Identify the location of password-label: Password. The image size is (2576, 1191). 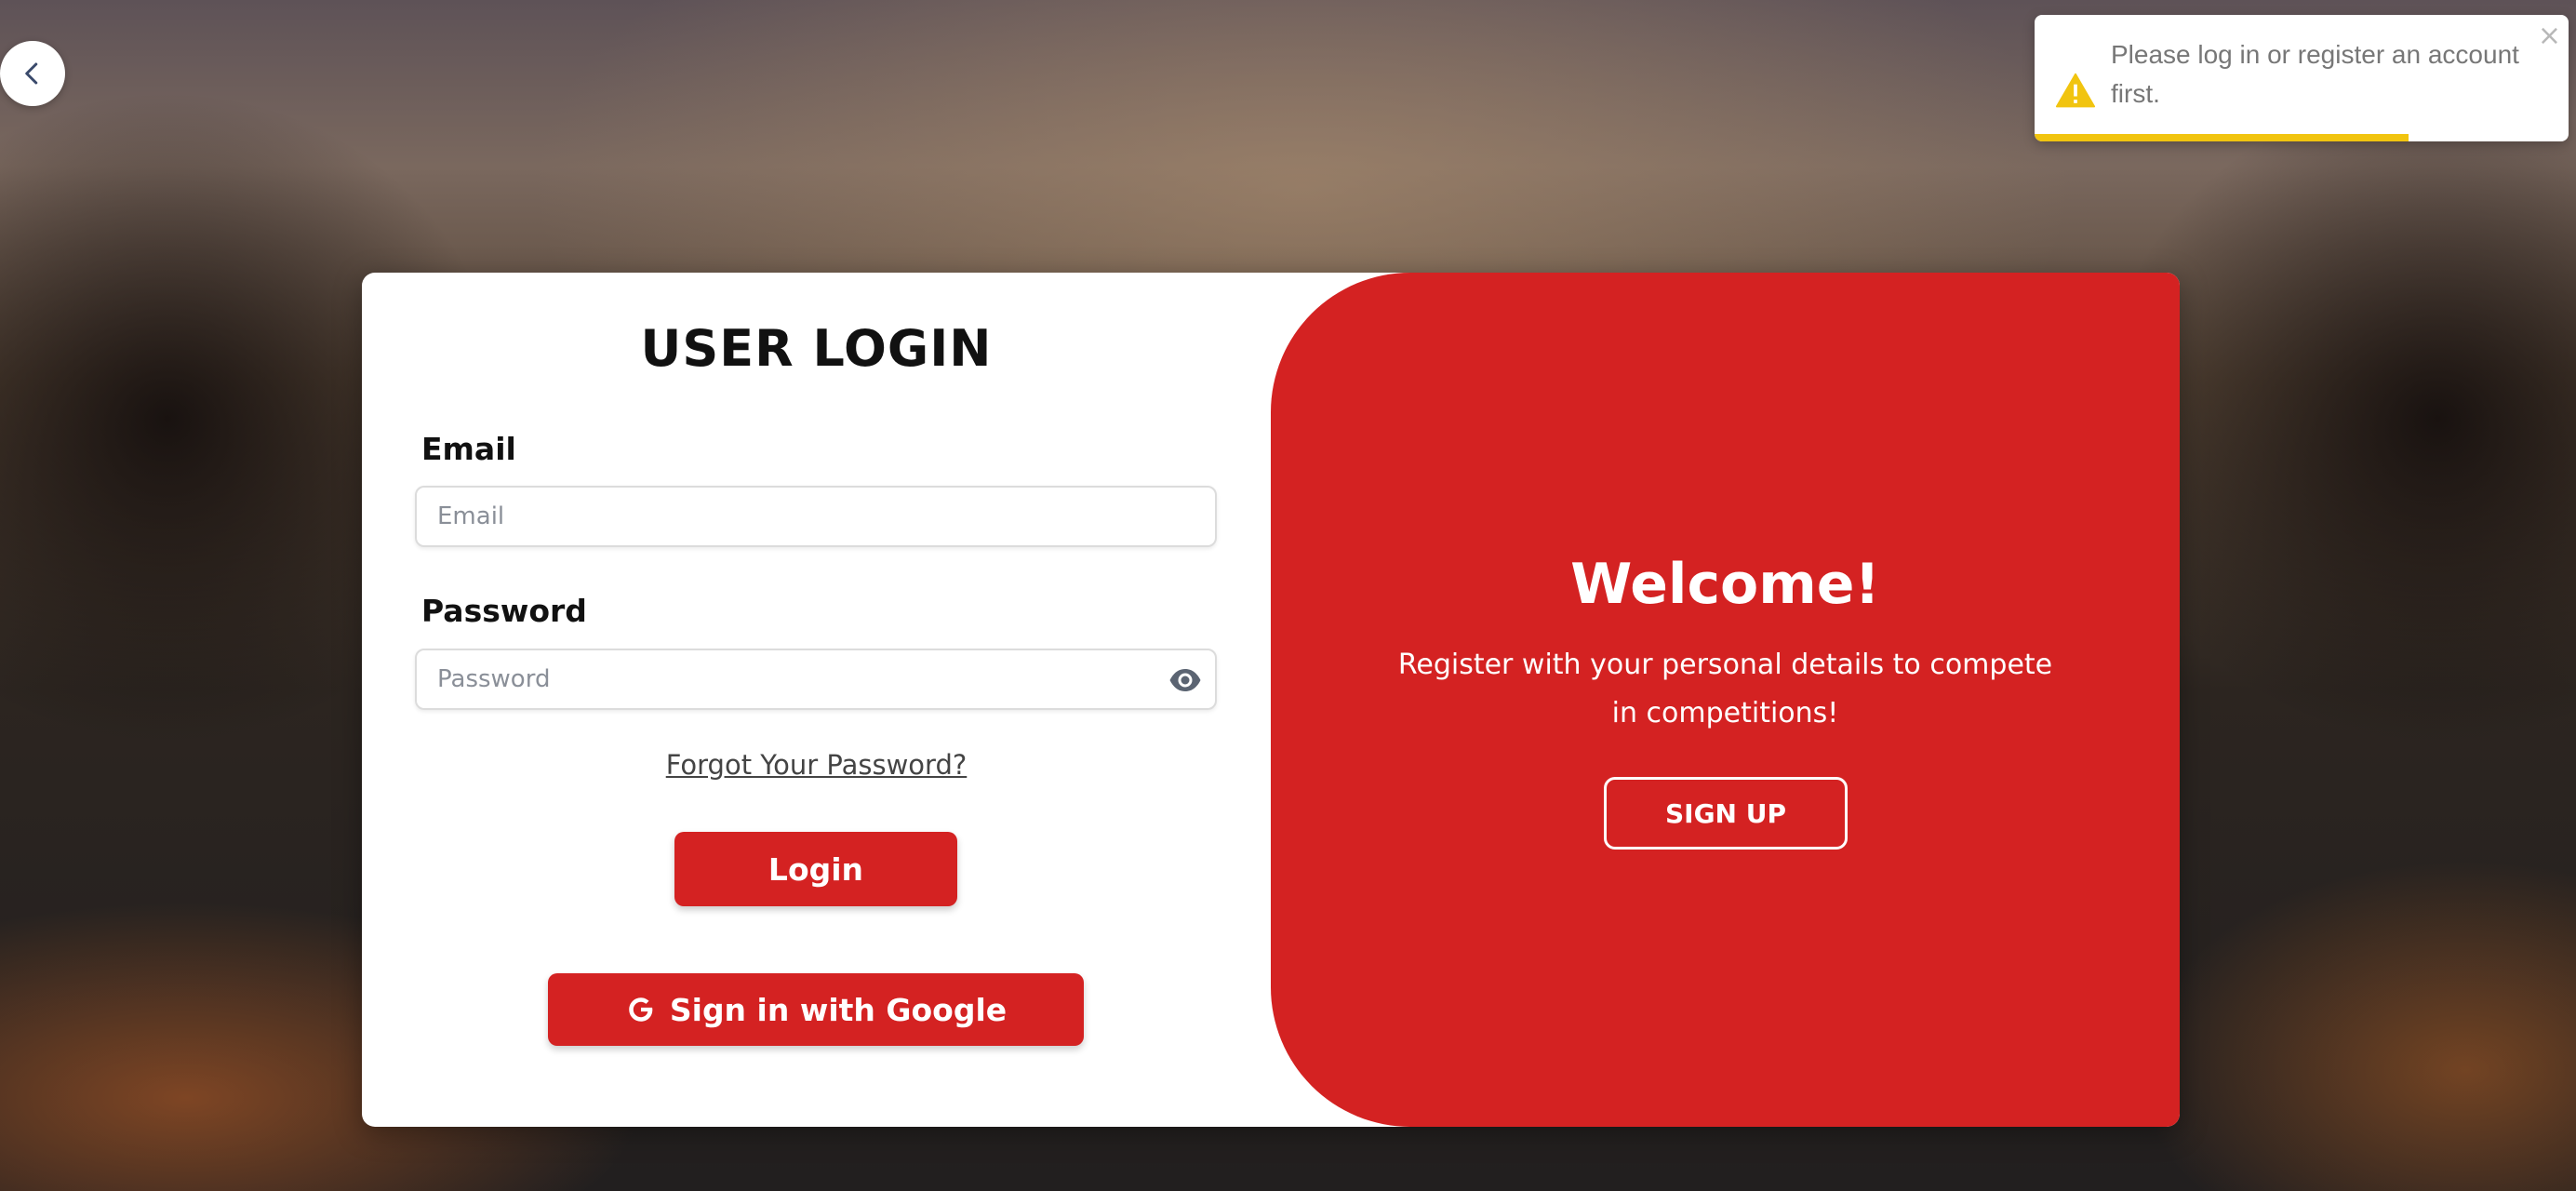
(504, 611).